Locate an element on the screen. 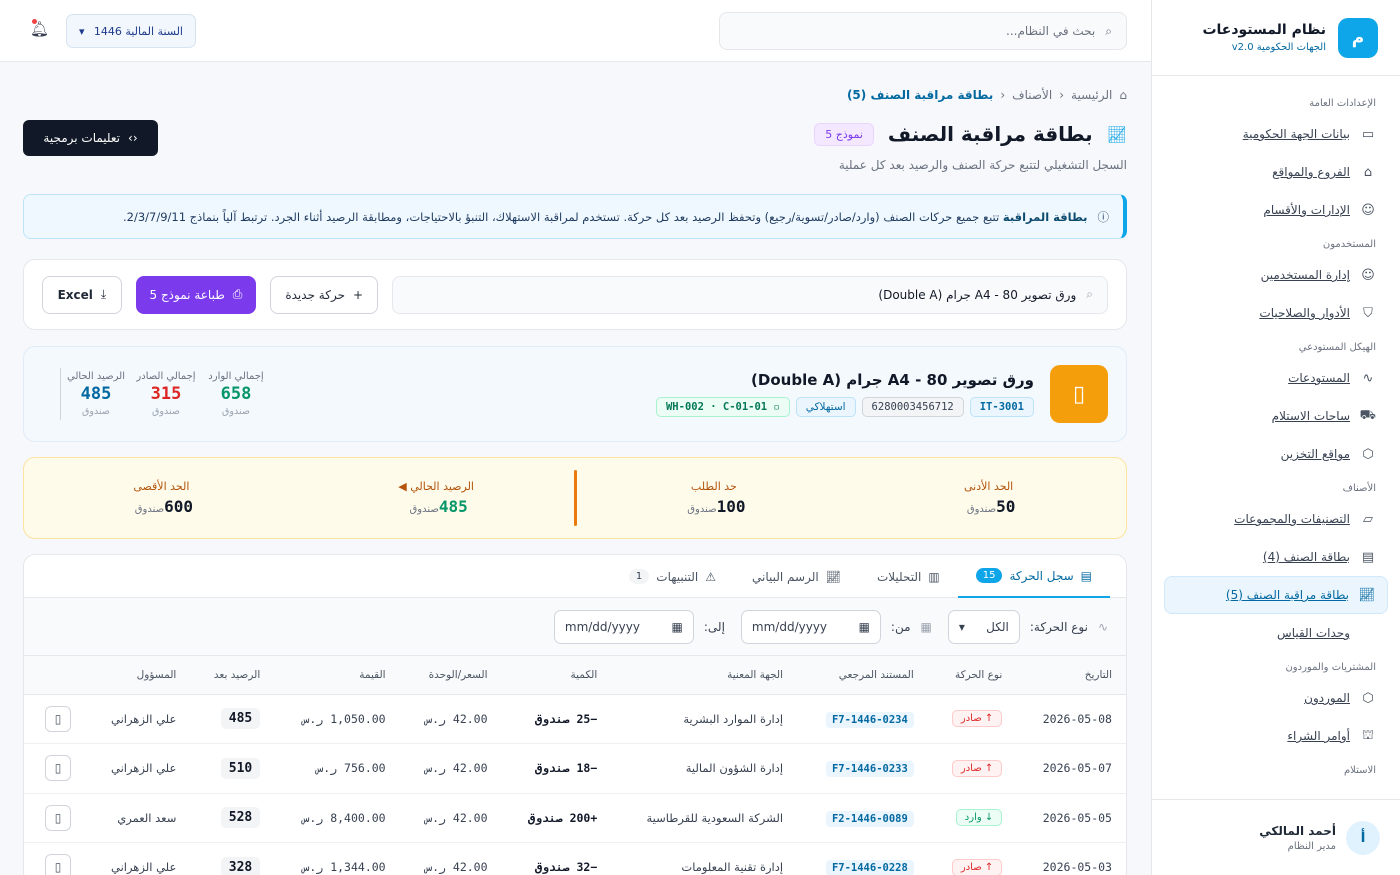 This screenshot has height=875, width=1400. arrow-up-icon: ↑ is located at coordinates (987, 719).